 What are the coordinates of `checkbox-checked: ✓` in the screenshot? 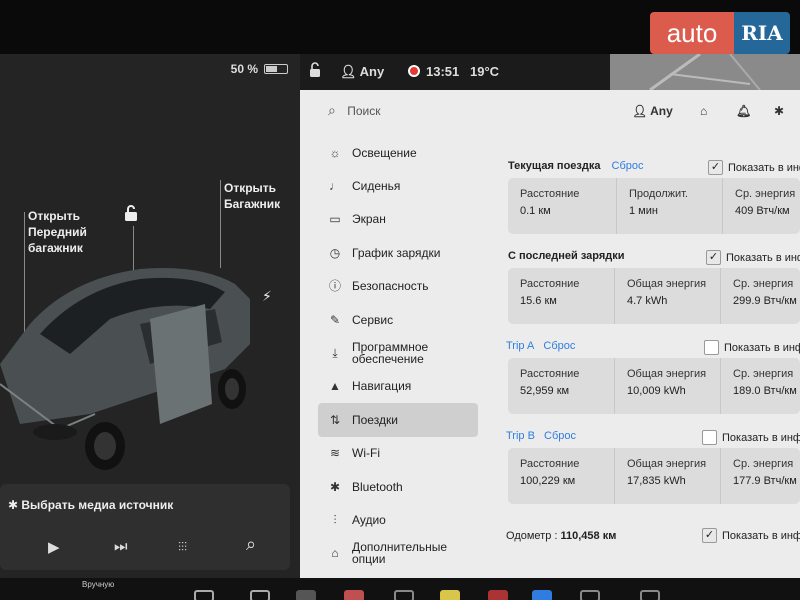 It's located at (715, 167).